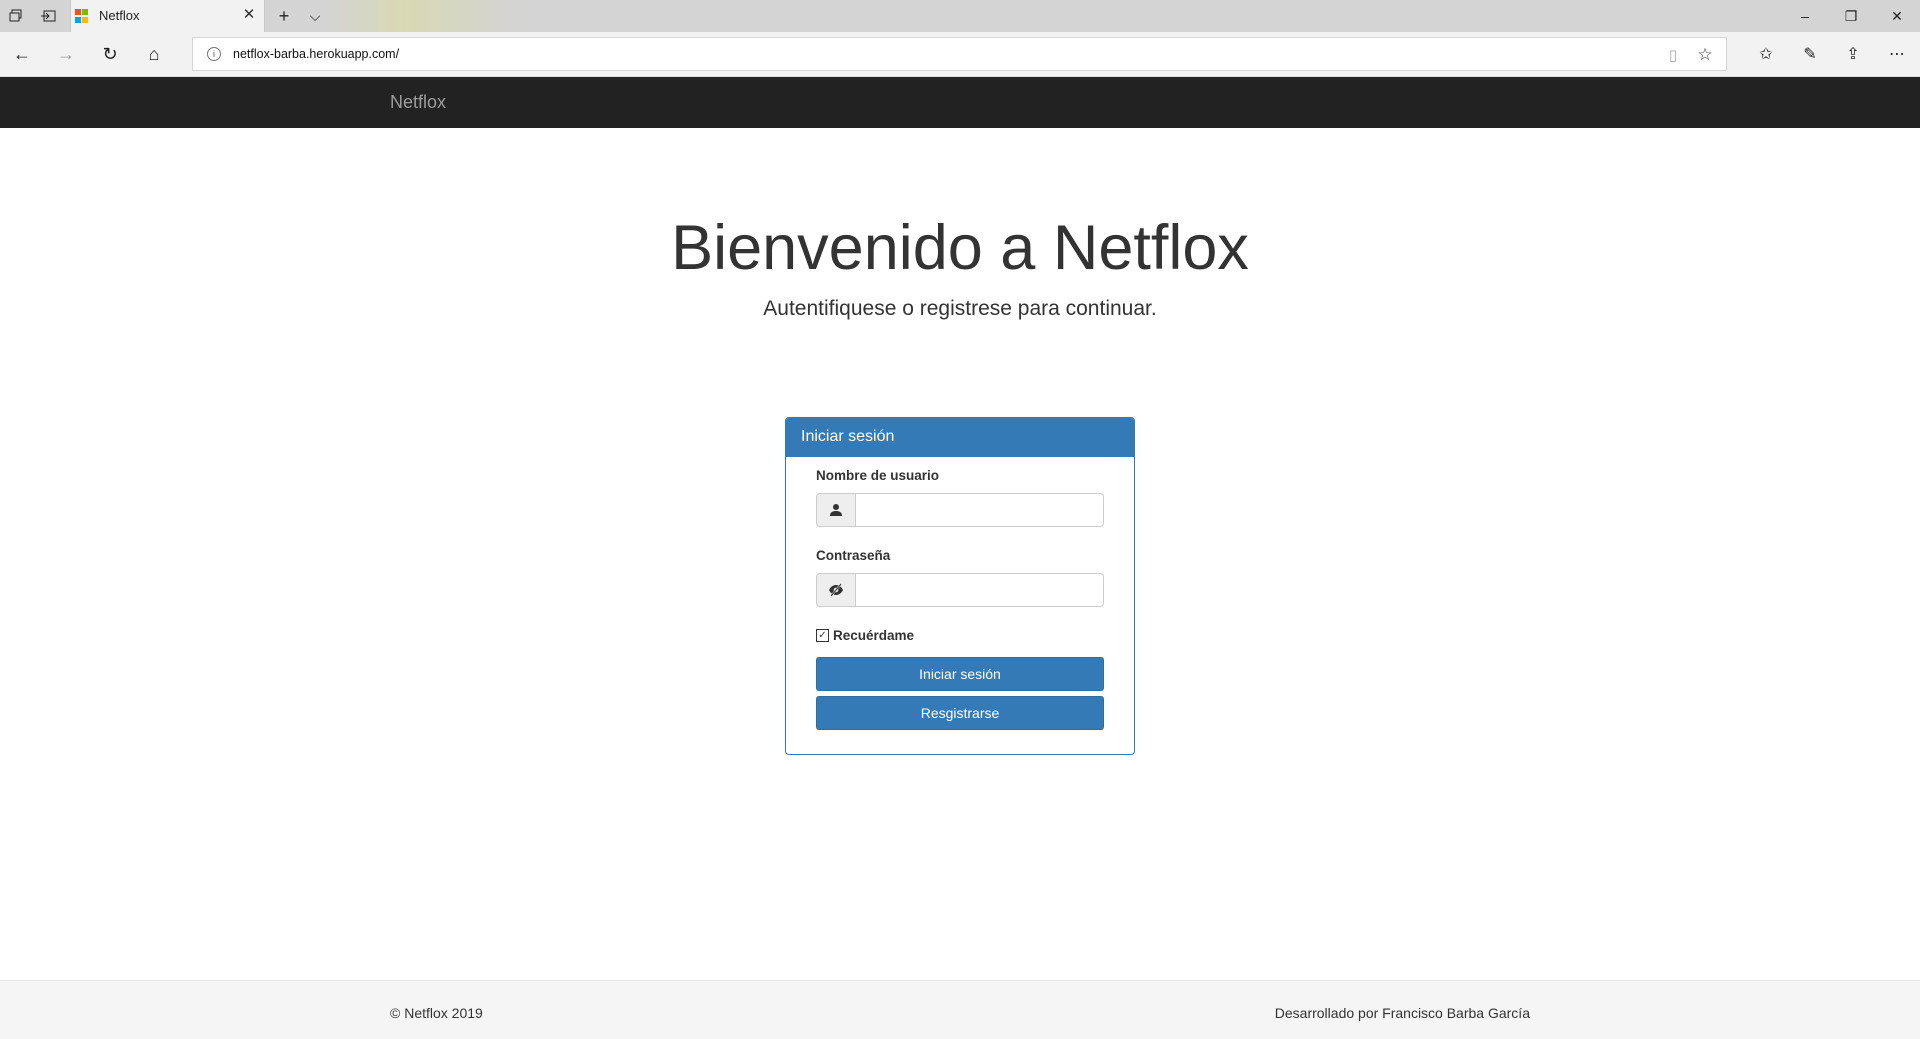  I want to click on back-icon: ←, so click(22, 54).